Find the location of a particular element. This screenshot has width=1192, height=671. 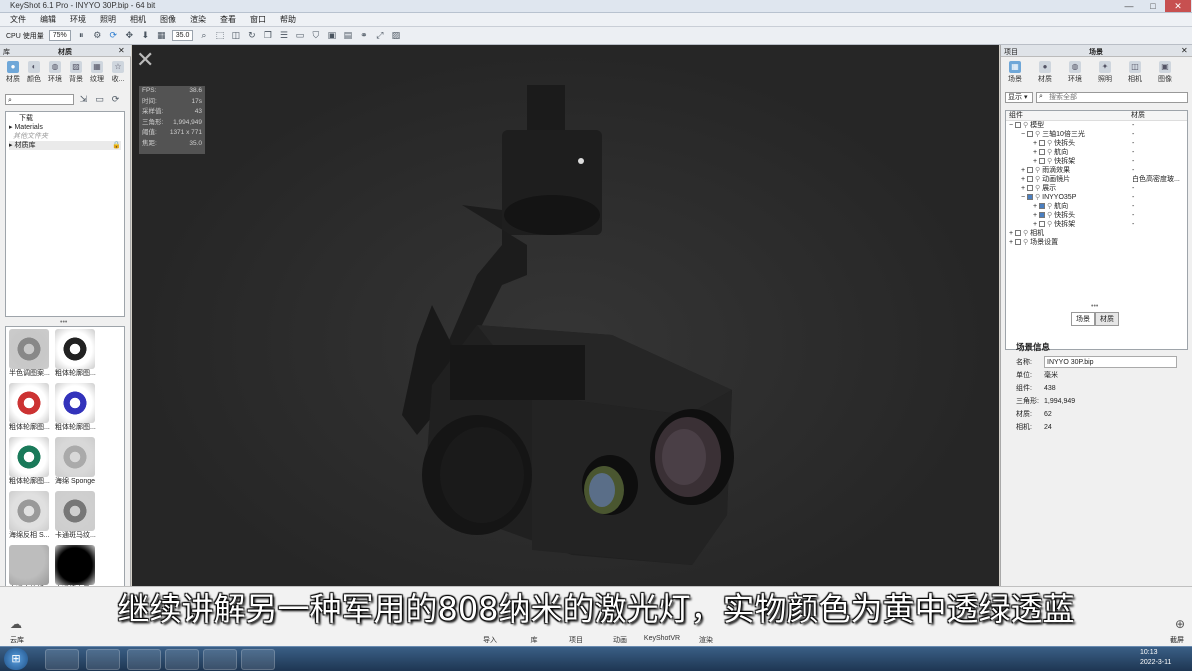

menu-lighting: 照明 is located at coordinates (108, 19).